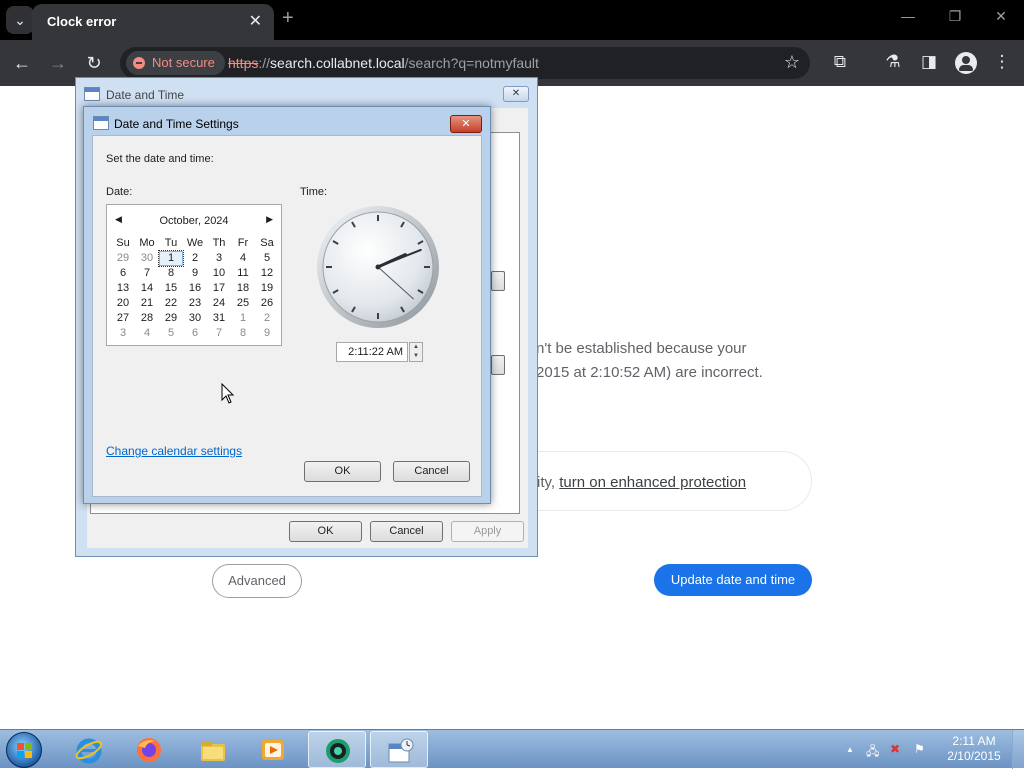 This screenshot has width=1024, height=769. Describe the element at coordinates (919, 749) in the screenshot. I see `action-center-flag-icon: ⚑` at that location.